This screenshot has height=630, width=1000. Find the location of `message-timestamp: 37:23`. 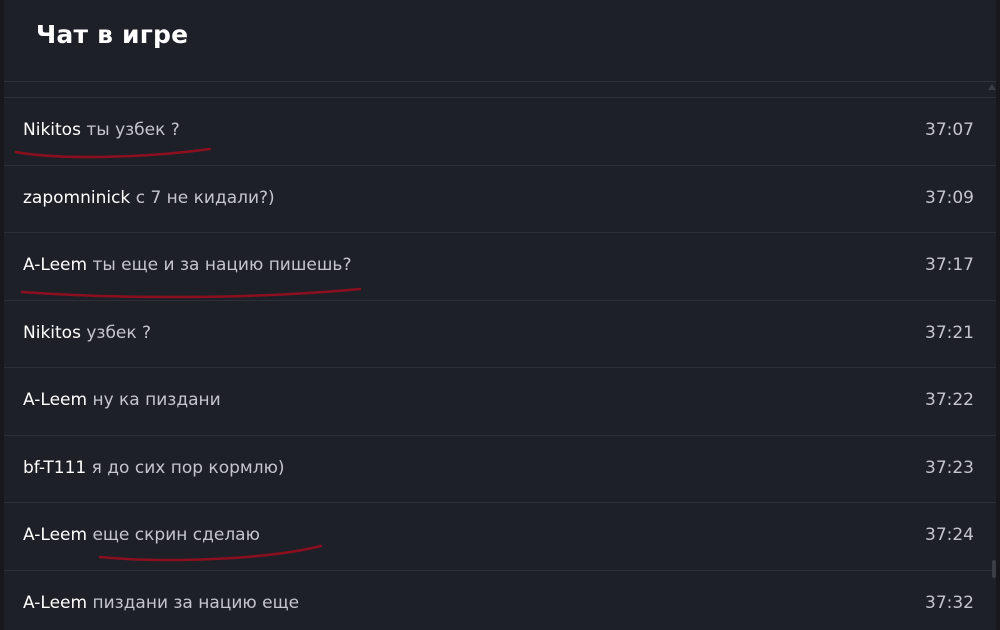

message-timestamp: 37:23 is located at coordinates (949, 467).